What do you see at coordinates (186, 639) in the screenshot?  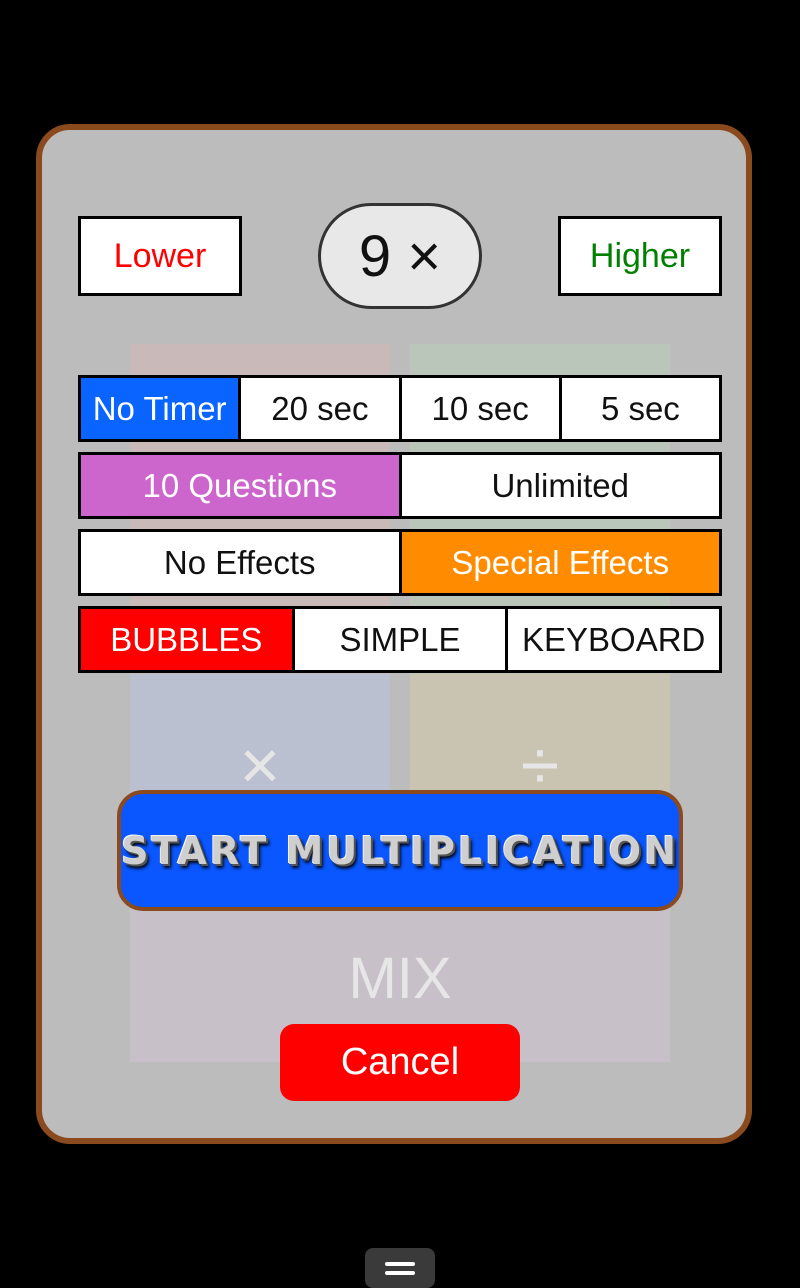 I see `input-mode-bubbles: BUBBLES` at bounding box center [186, 639].